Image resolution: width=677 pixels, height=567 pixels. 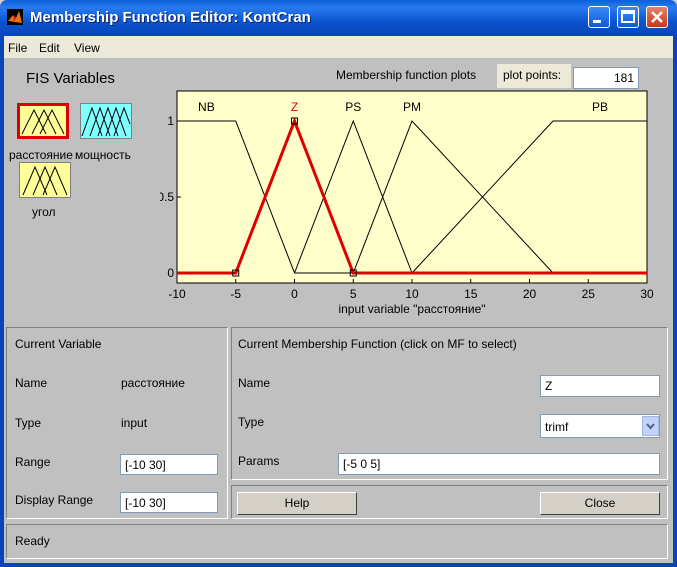 What do you see at coordinates (31, 383) in the screenshot?
I see `variable-name-label: Name` at bounding box center [31, 383].